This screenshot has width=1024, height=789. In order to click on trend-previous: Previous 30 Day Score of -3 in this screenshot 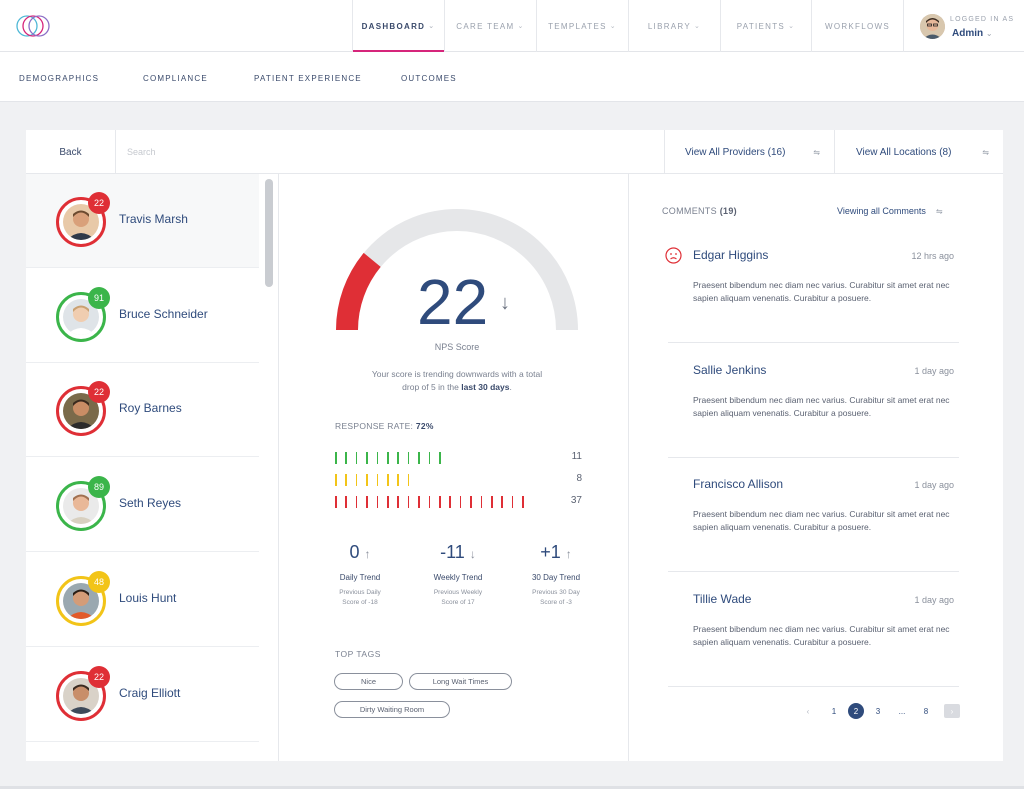, I will do `click(556, 597)`.